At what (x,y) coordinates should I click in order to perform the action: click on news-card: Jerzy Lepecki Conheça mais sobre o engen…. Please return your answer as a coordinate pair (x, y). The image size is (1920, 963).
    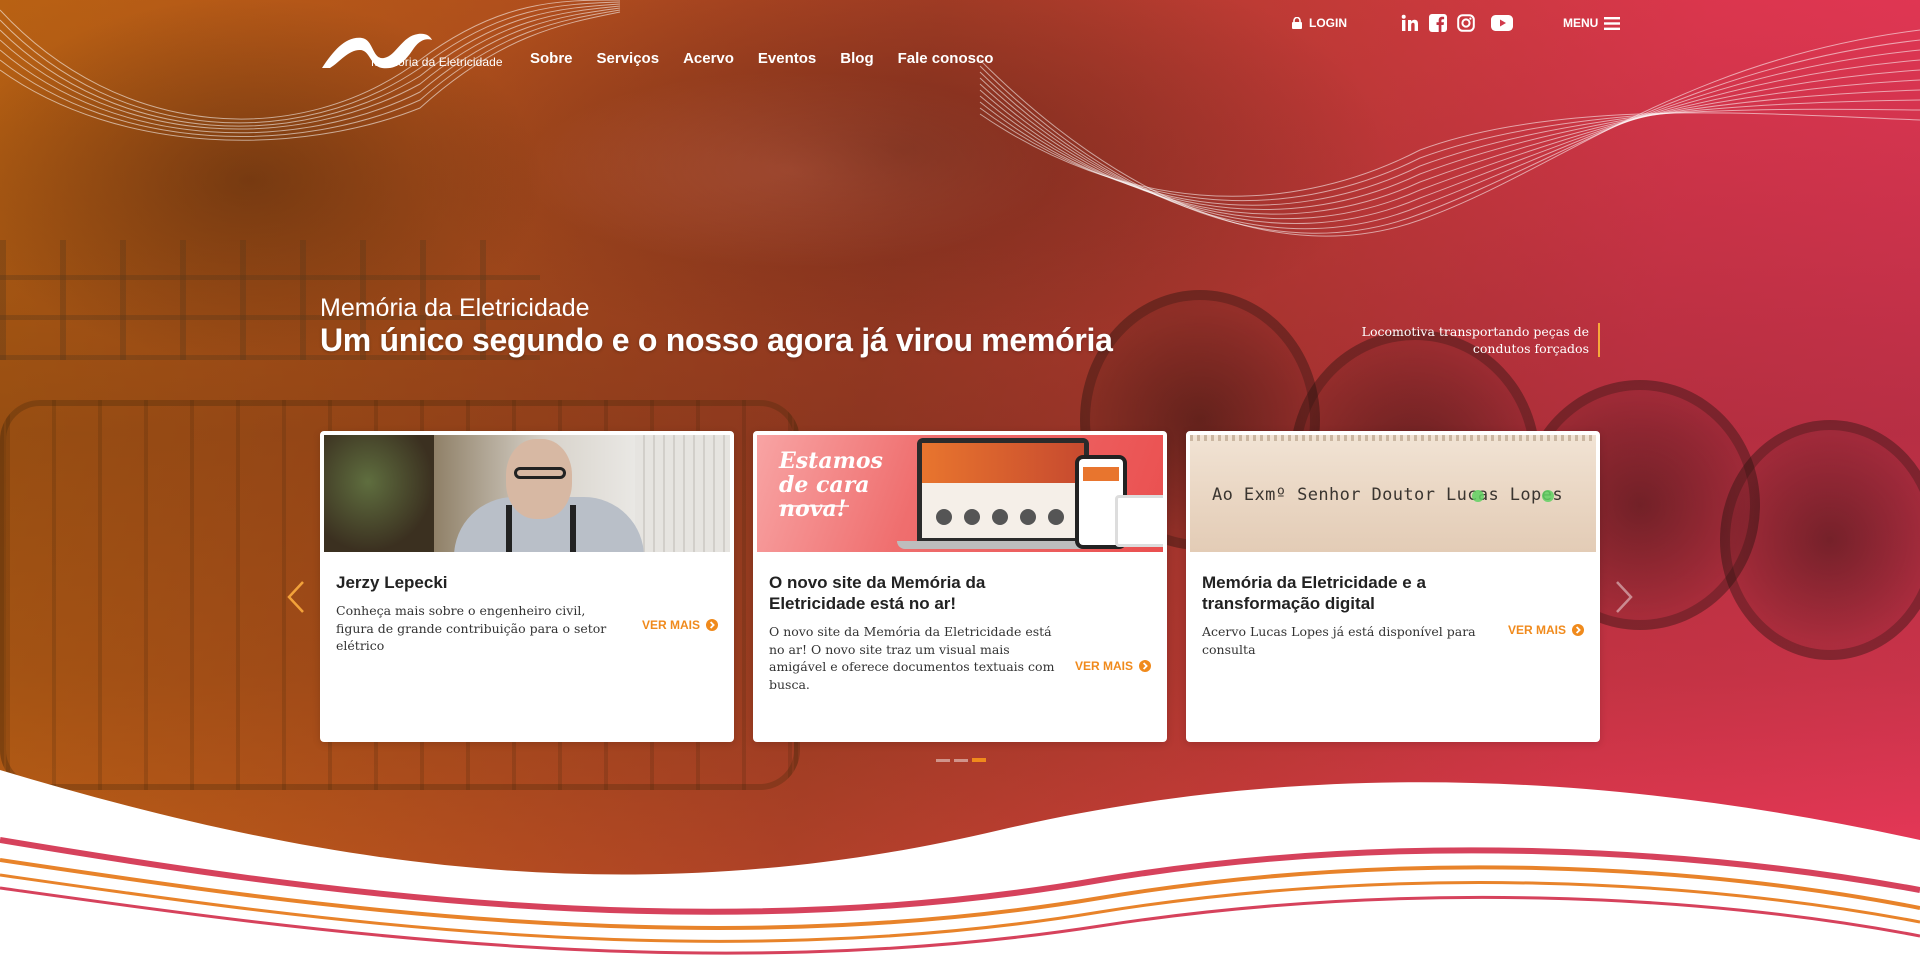
    Looking at the image, I should click on (527, 586).